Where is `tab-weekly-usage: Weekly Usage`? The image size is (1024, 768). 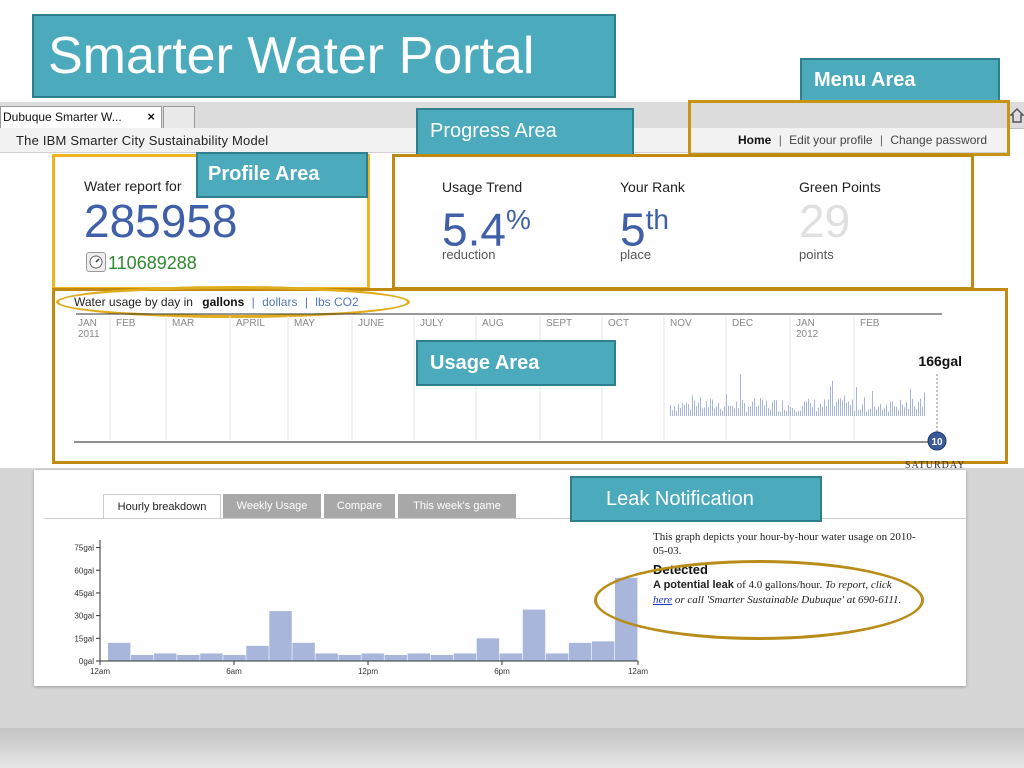 tab-weekly-usage: Weekly Usage is located at coordinates (272, 506).